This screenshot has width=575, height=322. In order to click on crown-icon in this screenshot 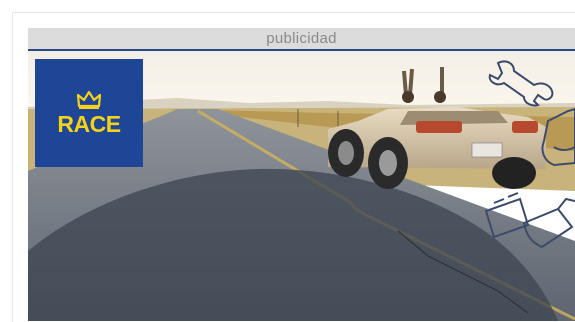, I will do `click(89, 99)`.